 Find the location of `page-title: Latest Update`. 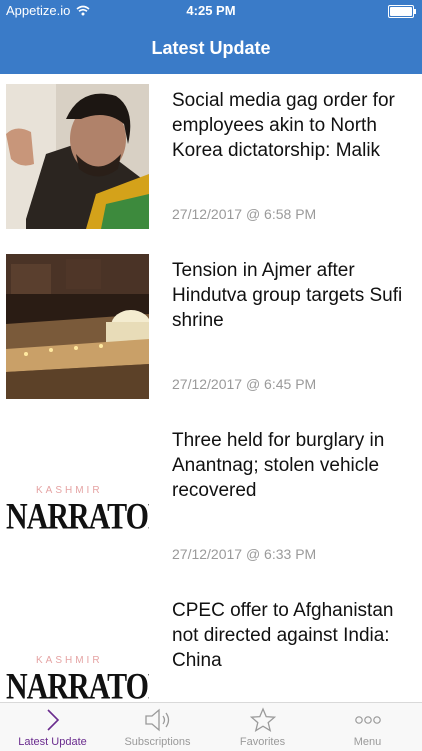

page-title: Latest Update is located at coordinates (211, 47).